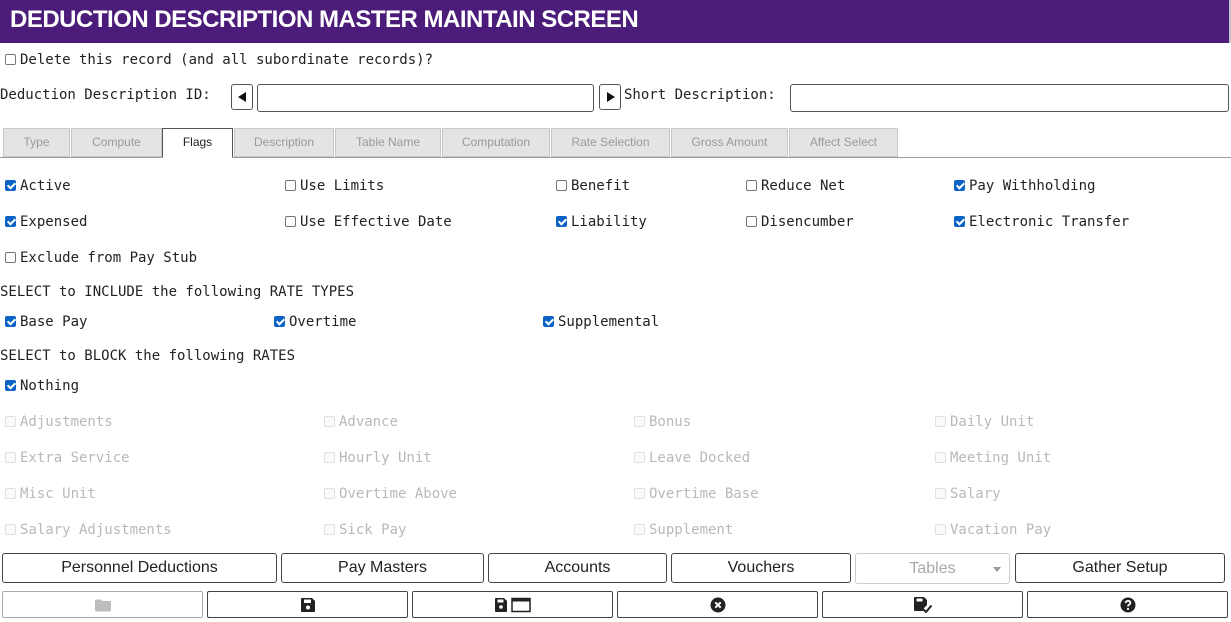 Image resolution: width=1231 pixels, height=622 pixels. What do you see at coordinates (50, 386) in the screenshot?
I see `nothing-label: Nothing` at bounding box center [50, 386].